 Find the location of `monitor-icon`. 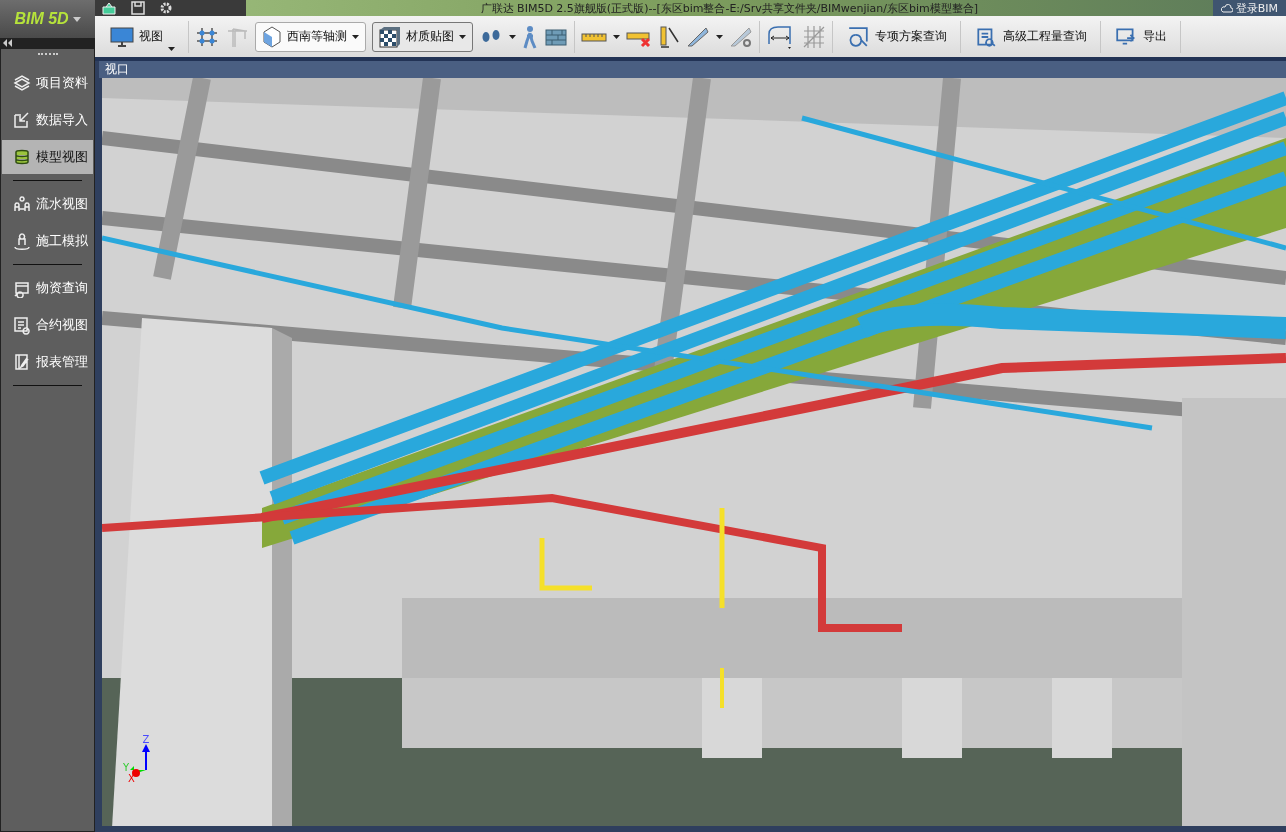

monitor-icon is located at coordinates (122, 36).